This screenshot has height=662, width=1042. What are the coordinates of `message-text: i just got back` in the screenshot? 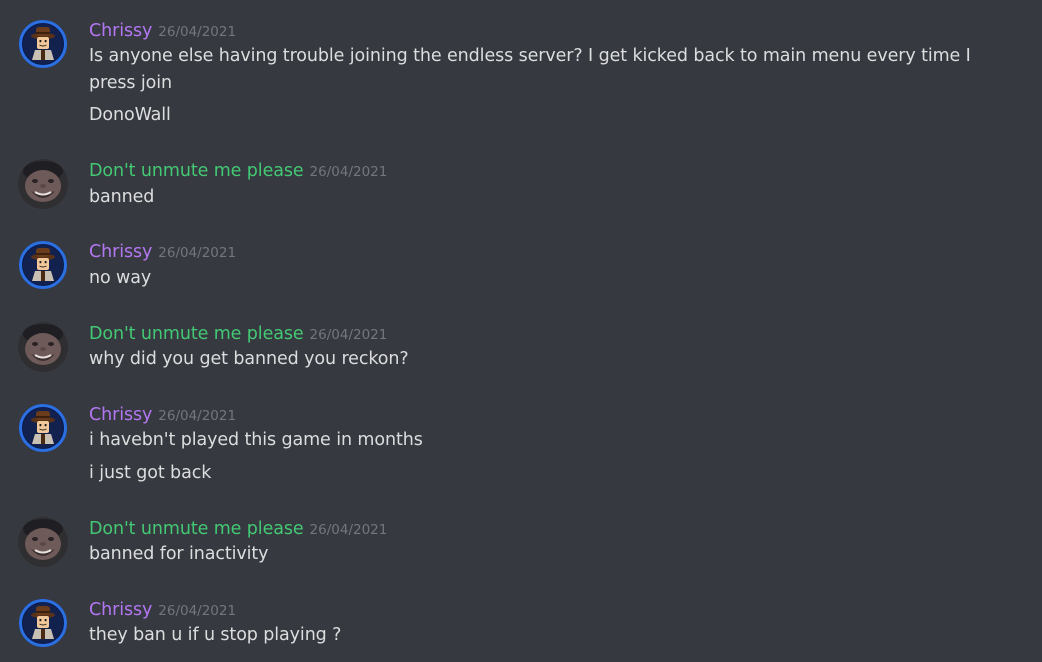 It's located at (150, 473).